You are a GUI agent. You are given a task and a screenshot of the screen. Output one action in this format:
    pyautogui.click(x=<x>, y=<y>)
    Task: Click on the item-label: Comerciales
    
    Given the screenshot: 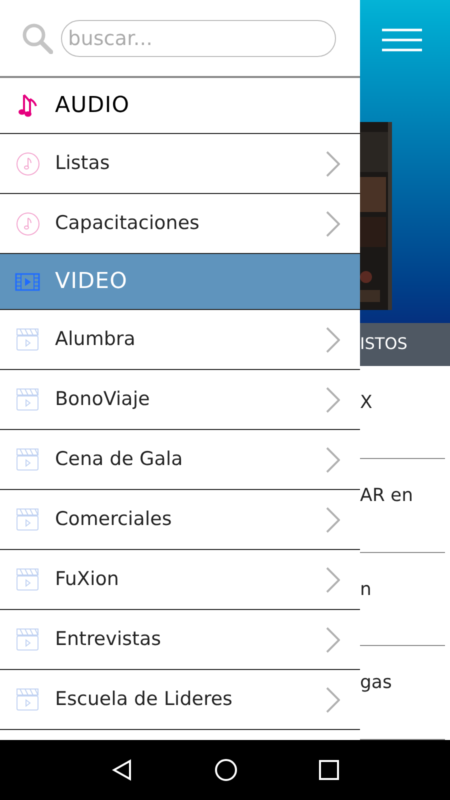 What is the action you would take?
    pyautogui.click(x=114, y=519)
    